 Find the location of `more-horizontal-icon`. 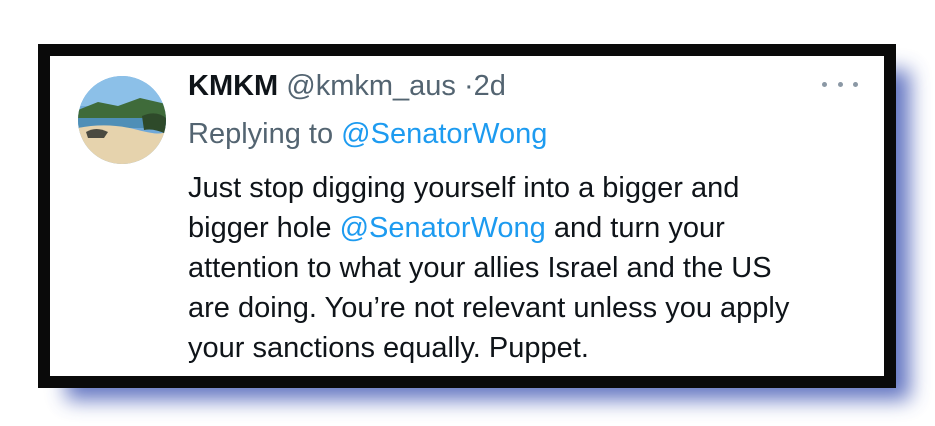

more-horizontal-icon is located at coordinates (840, 84).